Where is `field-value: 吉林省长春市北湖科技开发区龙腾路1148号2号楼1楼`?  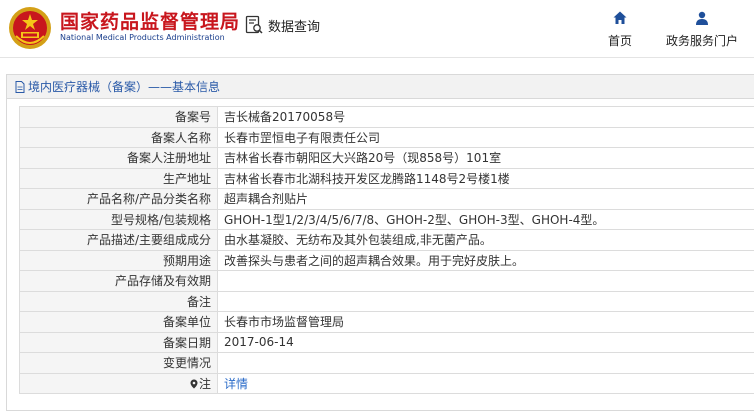 field-value: 吉林省长春市北湖科技开发区龙腾路1148号2号楼1楼 is located at coordinates (485, 178).